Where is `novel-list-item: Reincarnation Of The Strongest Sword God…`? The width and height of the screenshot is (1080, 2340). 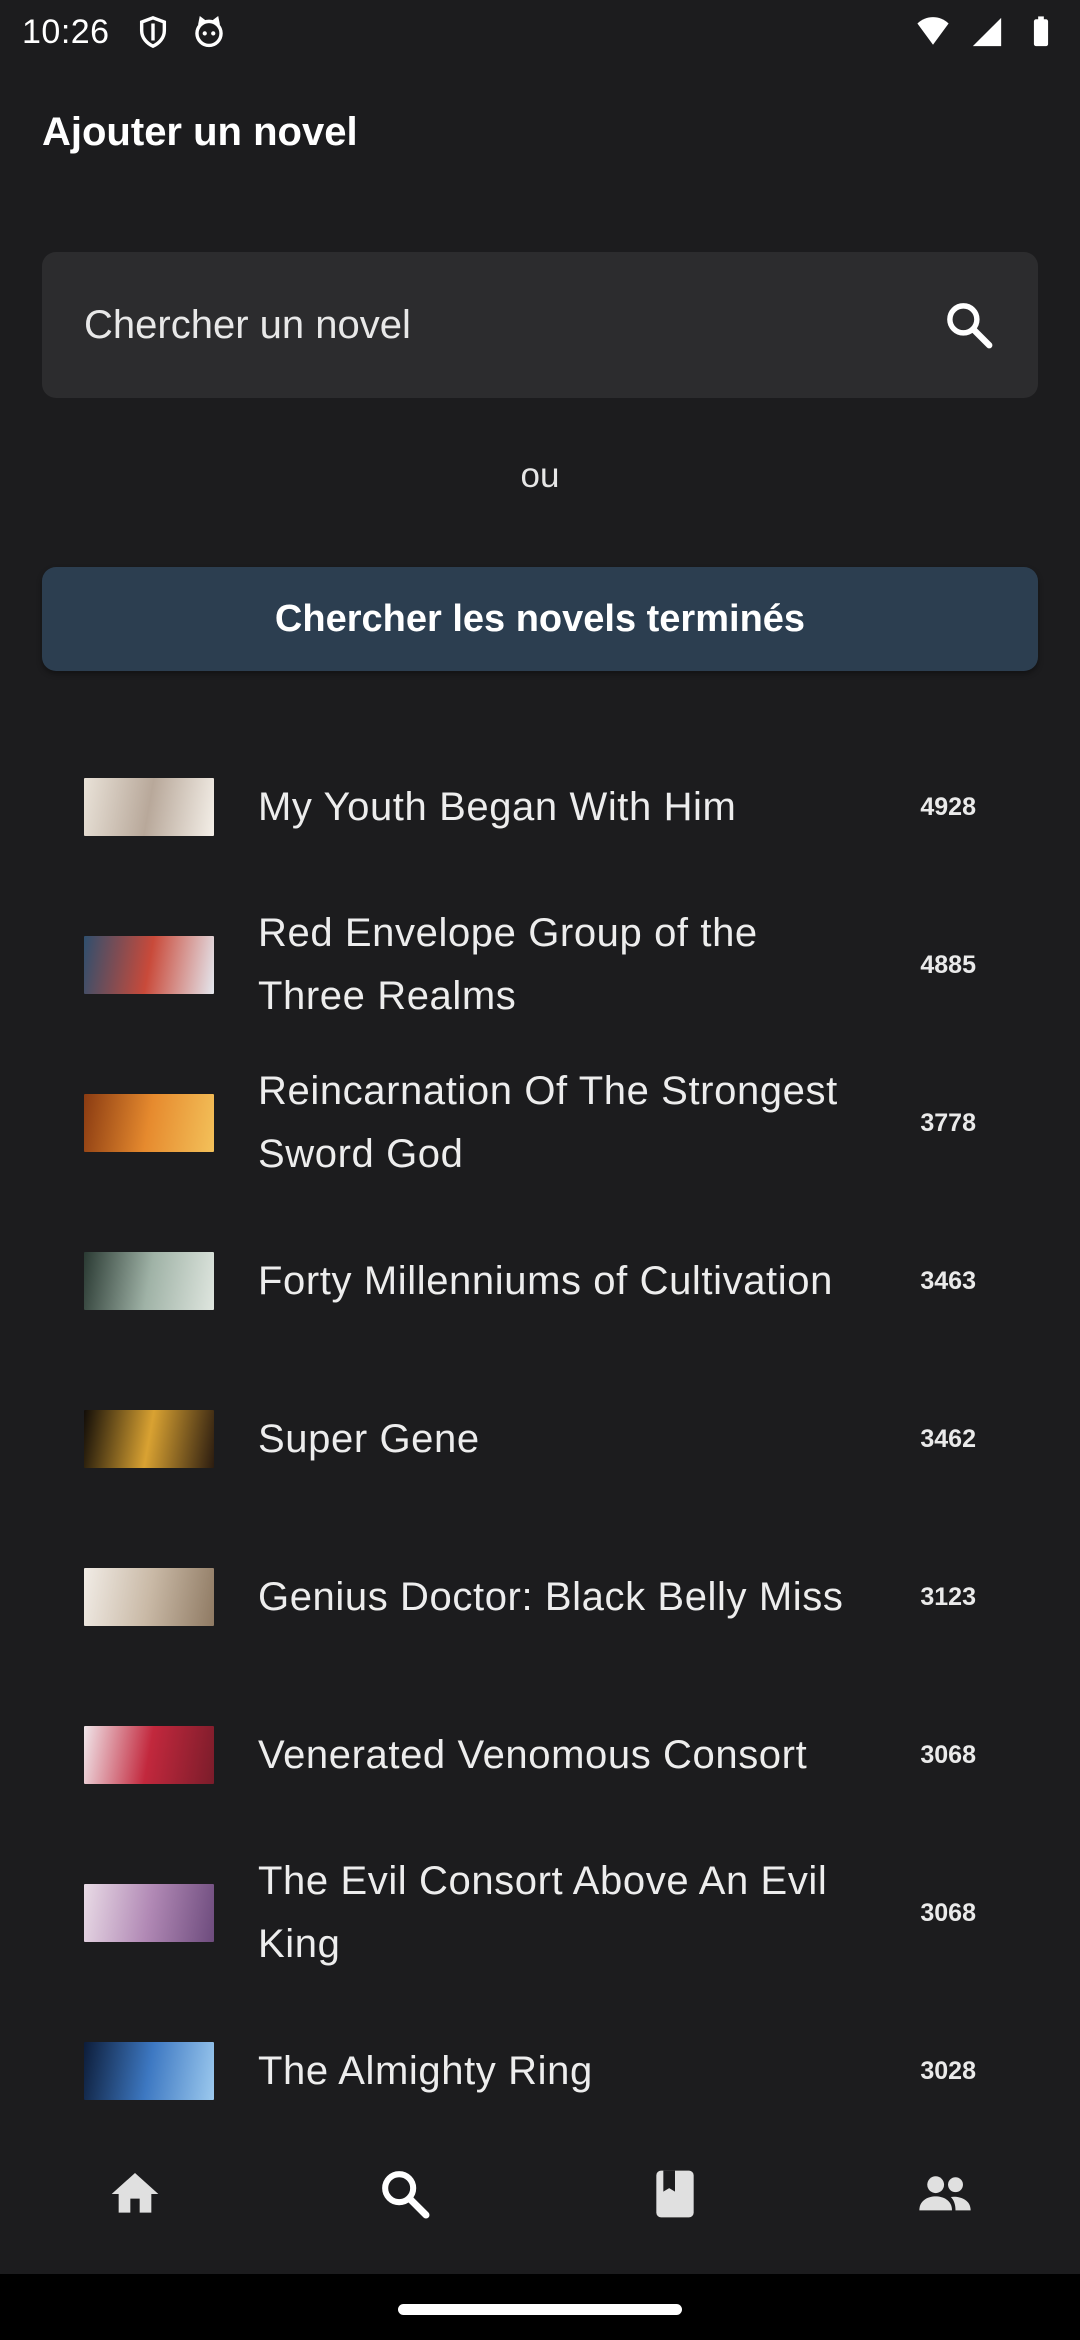
novel-list-item: Reincarnation Of The Strongest Sword God… is located at coordinates (540, 1123).